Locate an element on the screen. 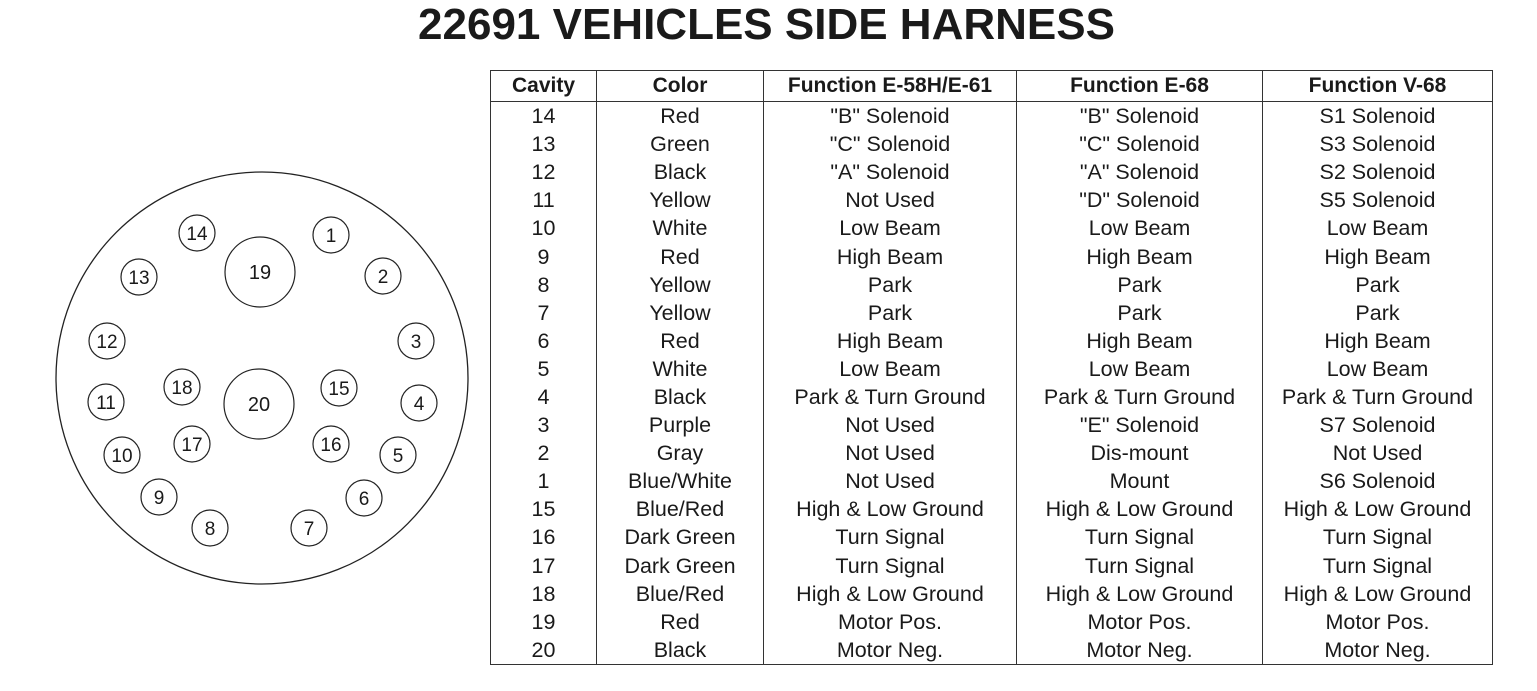 The height and width of the screenshot is (691, 1537). cell-function-v68: S3 Solenoid is located at coordinates (1377, 144).